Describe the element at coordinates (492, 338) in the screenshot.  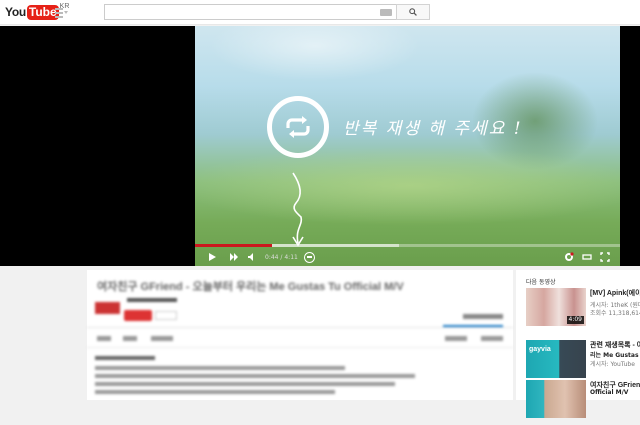
I see `dislike-button` at that location.